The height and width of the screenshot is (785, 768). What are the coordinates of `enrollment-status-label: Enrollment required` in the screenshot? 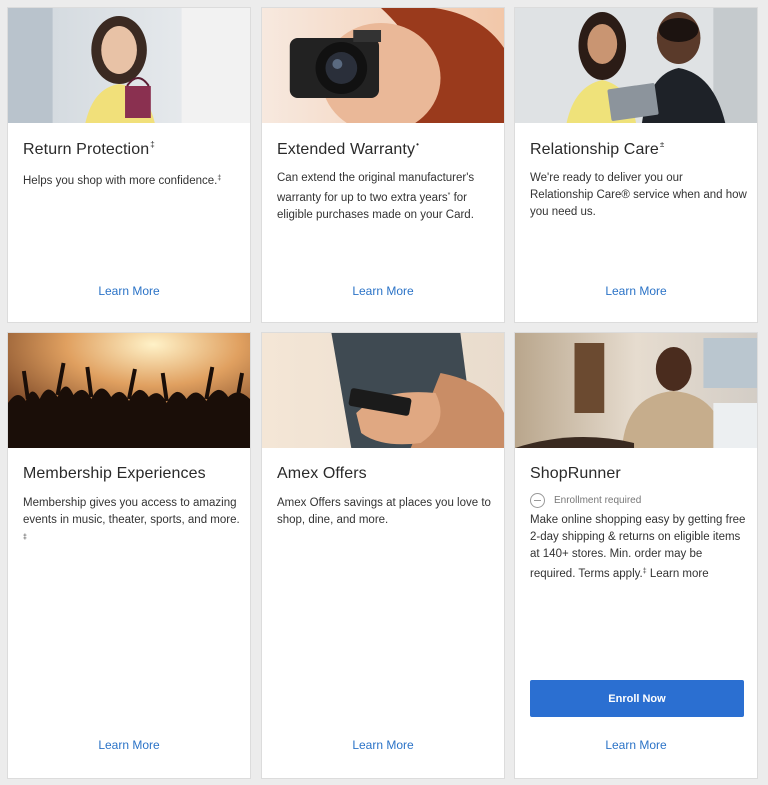 It's located at (598, 500).